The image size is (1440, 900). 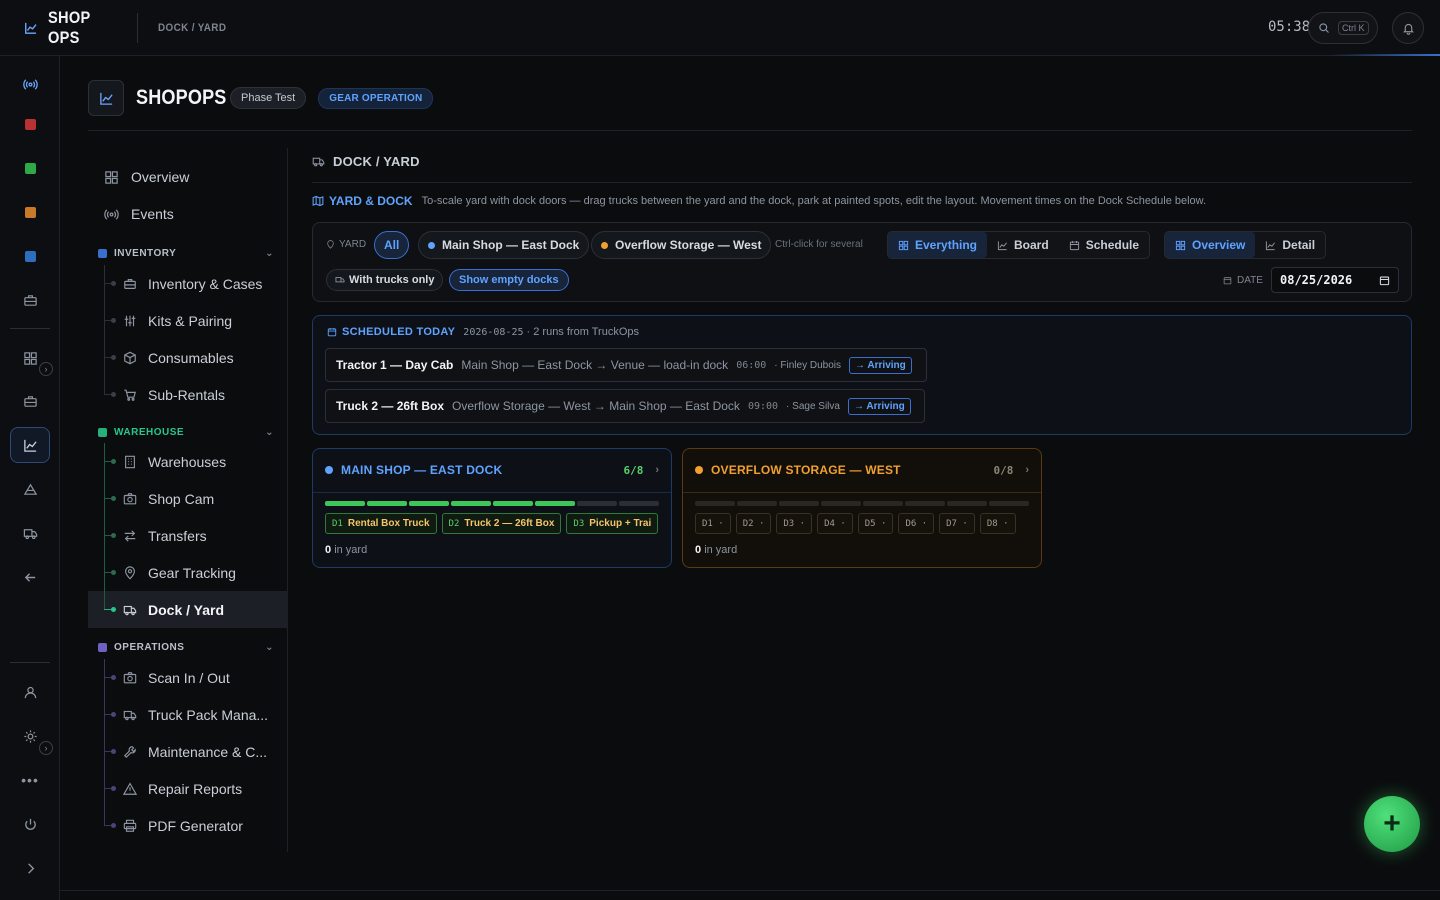 I want to click on schedule-date: 2026-08-25, so click(x=493, y=332).